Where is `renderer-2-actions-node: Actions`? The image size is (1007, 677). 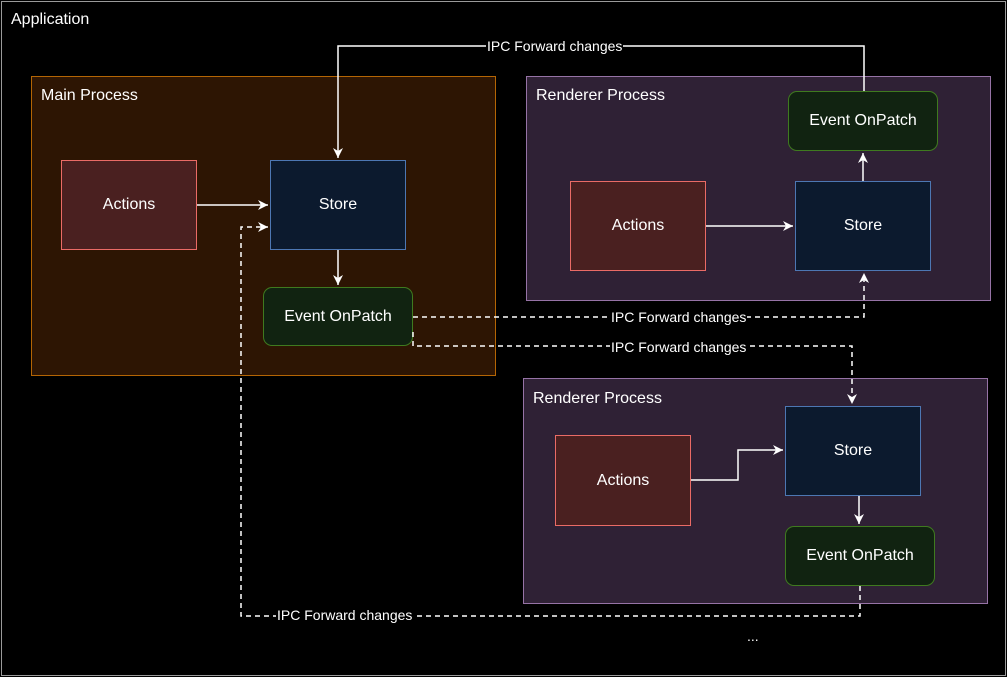
renderer-2-actions-node: Actions is located at coordinates (623, 480).